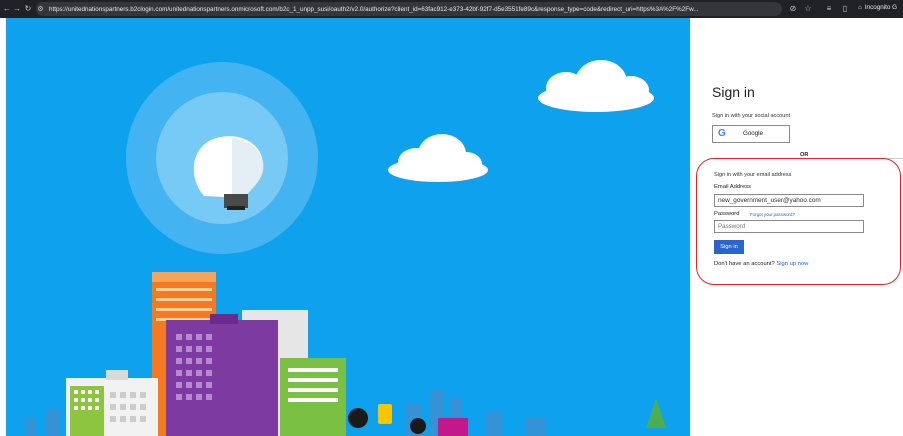  Describe the element at coordinates (845, 8) in the screenshot. I see `side-panel-icon: ▯` at that location.